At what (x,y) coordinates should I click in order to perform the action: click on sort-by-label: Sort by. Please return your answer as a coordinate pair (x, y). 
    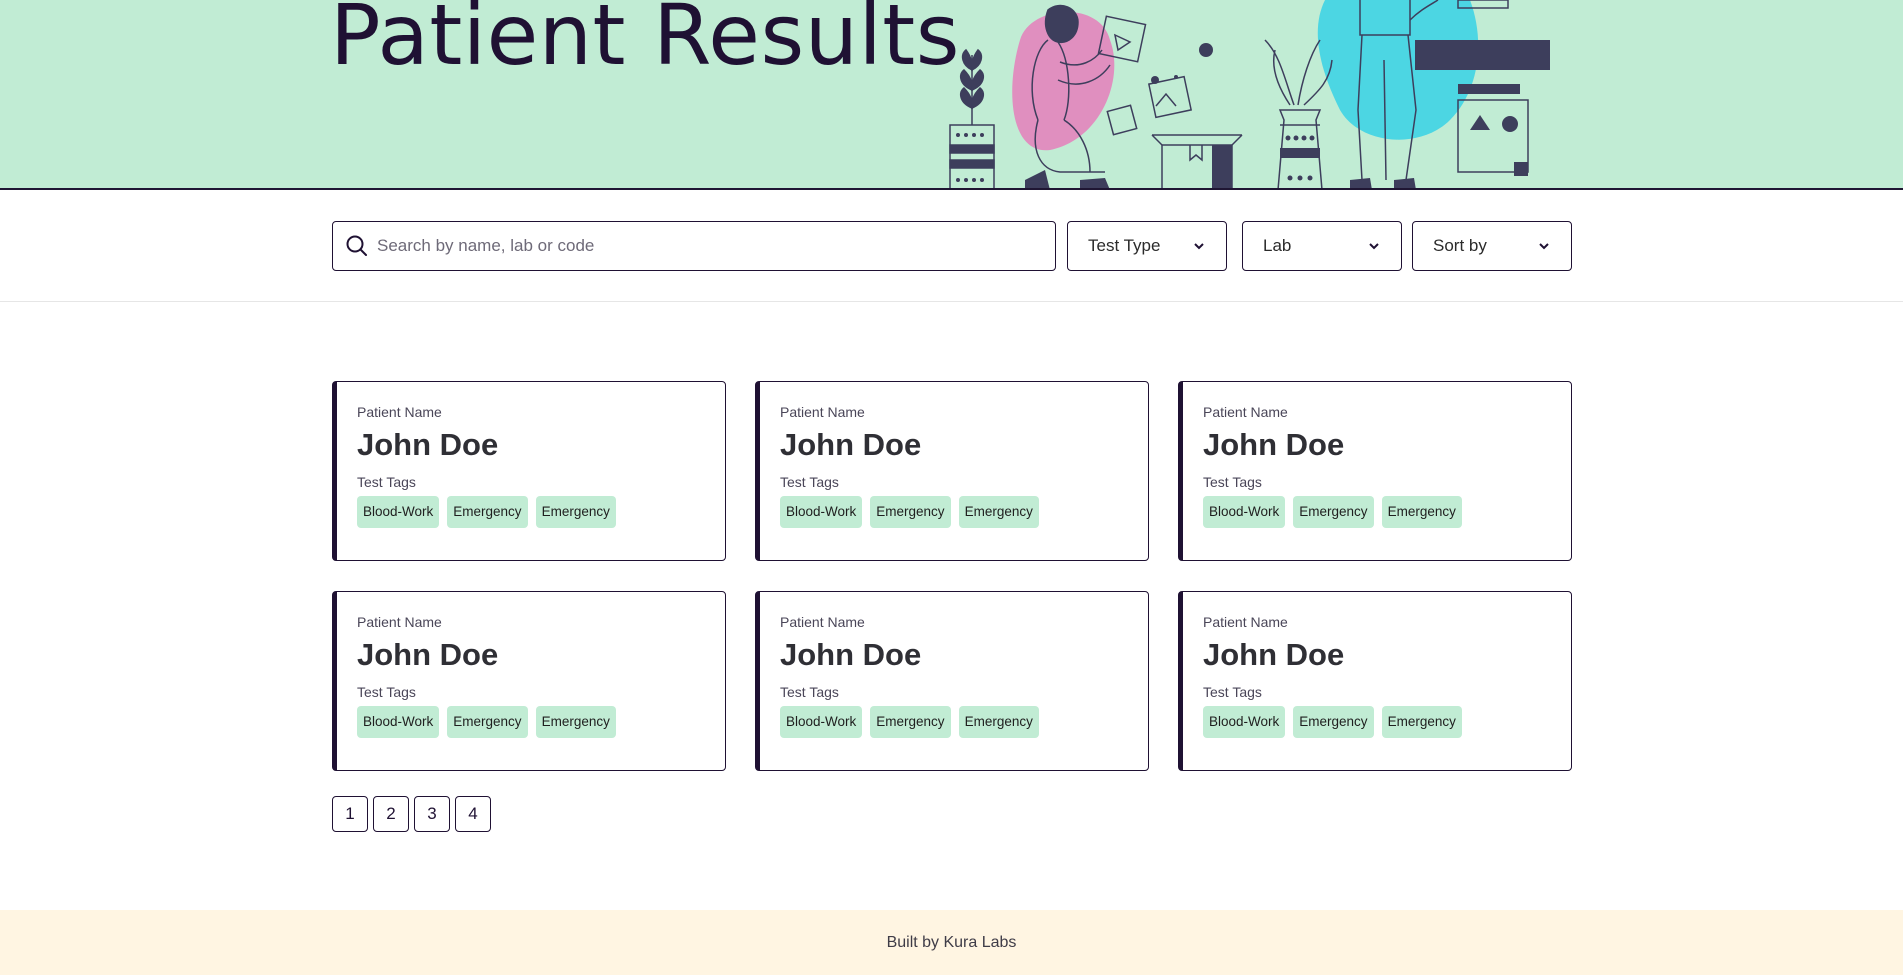
    Looking at the image, I should click on (1460, 245).